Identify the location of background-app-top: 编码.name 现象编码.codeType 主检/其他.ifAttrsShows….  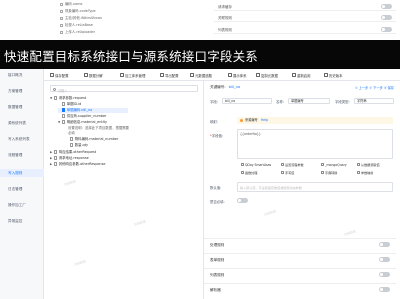
(200, 20).